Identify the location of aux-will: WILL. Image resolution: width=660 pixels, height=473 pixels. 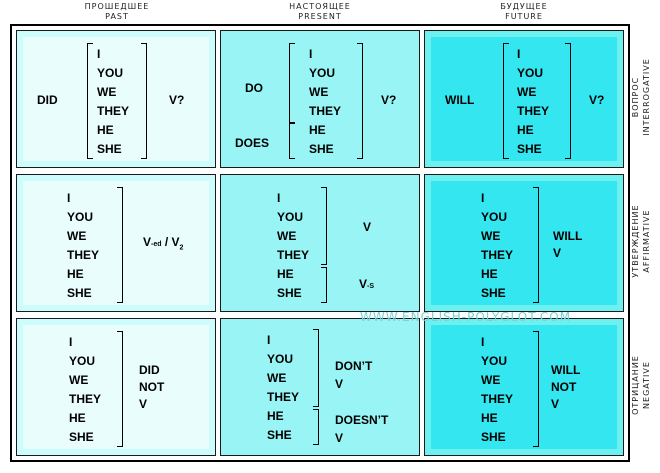
(460, 100).